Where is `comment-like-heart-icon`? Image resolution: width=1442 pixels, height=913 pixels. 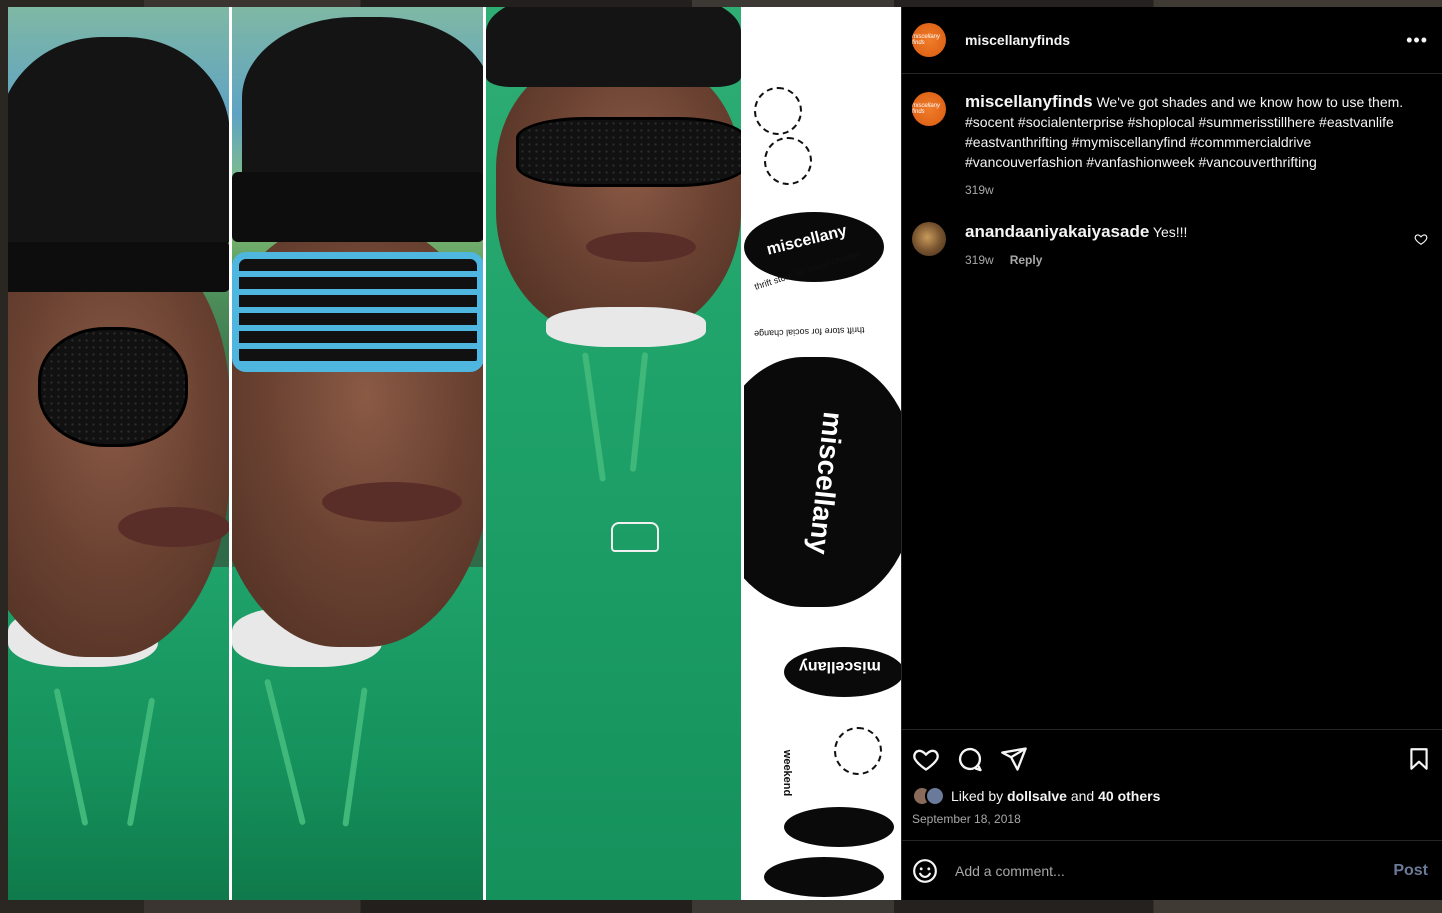
comment-like-heart-icon is located at coordinates (1421, 239).